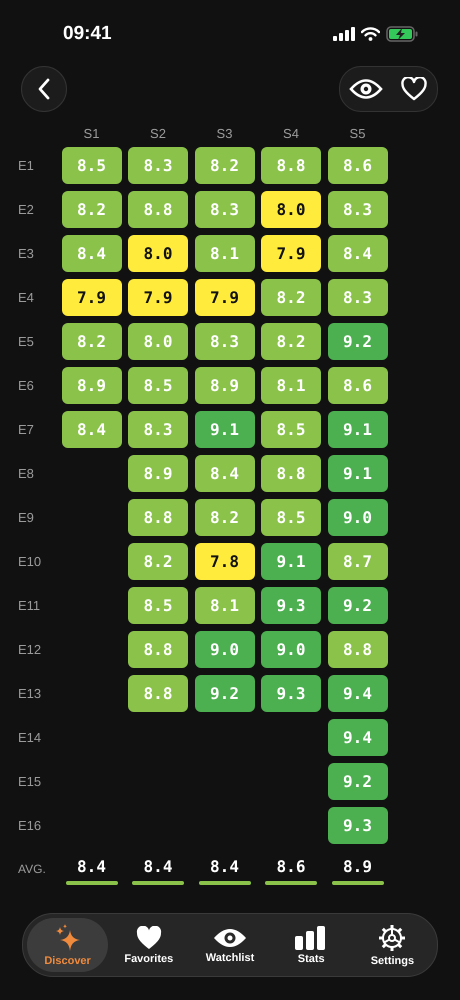 Image resolution: width=460 pixels, height=1000 pixels. I want to click on wifi-icon, so click(370, 34).